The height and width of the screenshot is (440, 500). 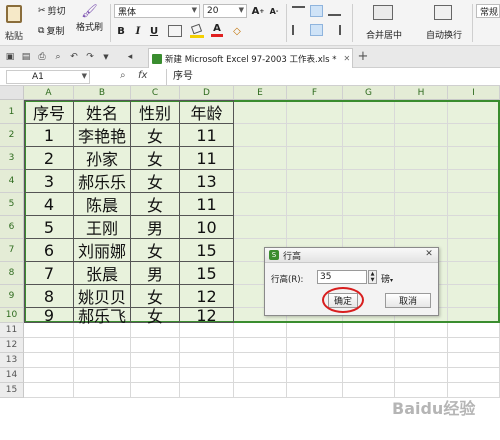 What do you see at coordinates (207, 93) in the screenshot?
I see `column-header: D` at bounding box center [207, 93].